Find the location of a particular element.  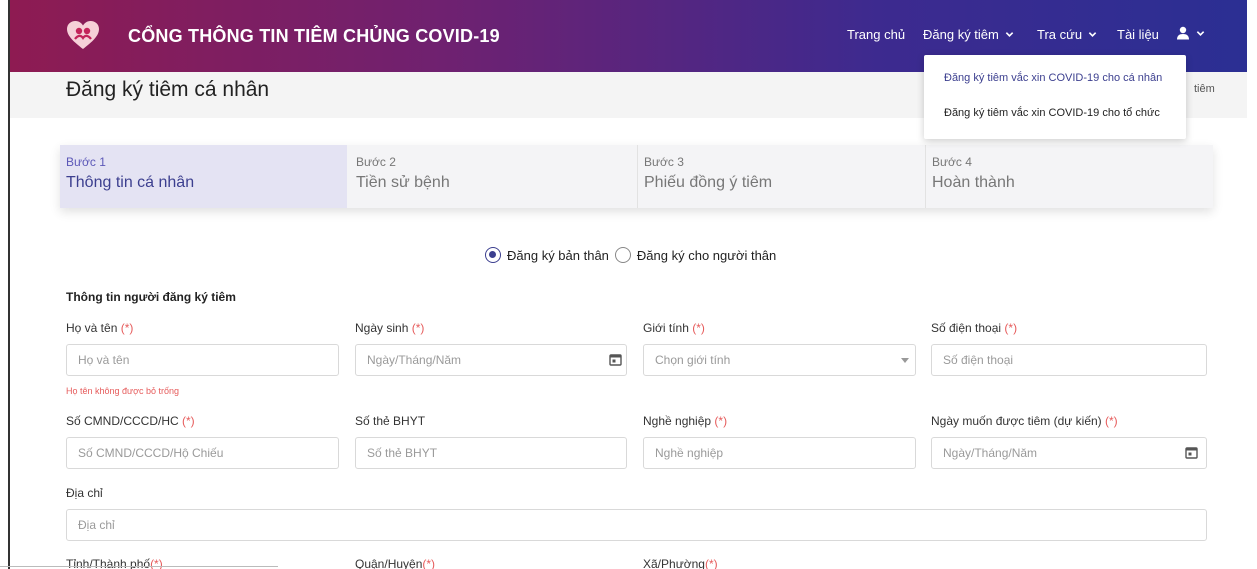

nav-home-label: Trang chủ is located at coordinates (876, 34).